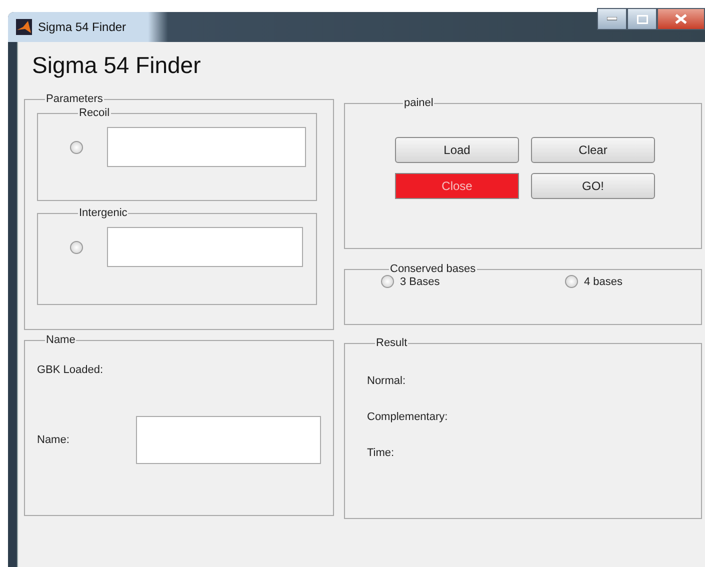 The image size is (705, 567). I want to click on app-logo-icon, so click(24, 27).